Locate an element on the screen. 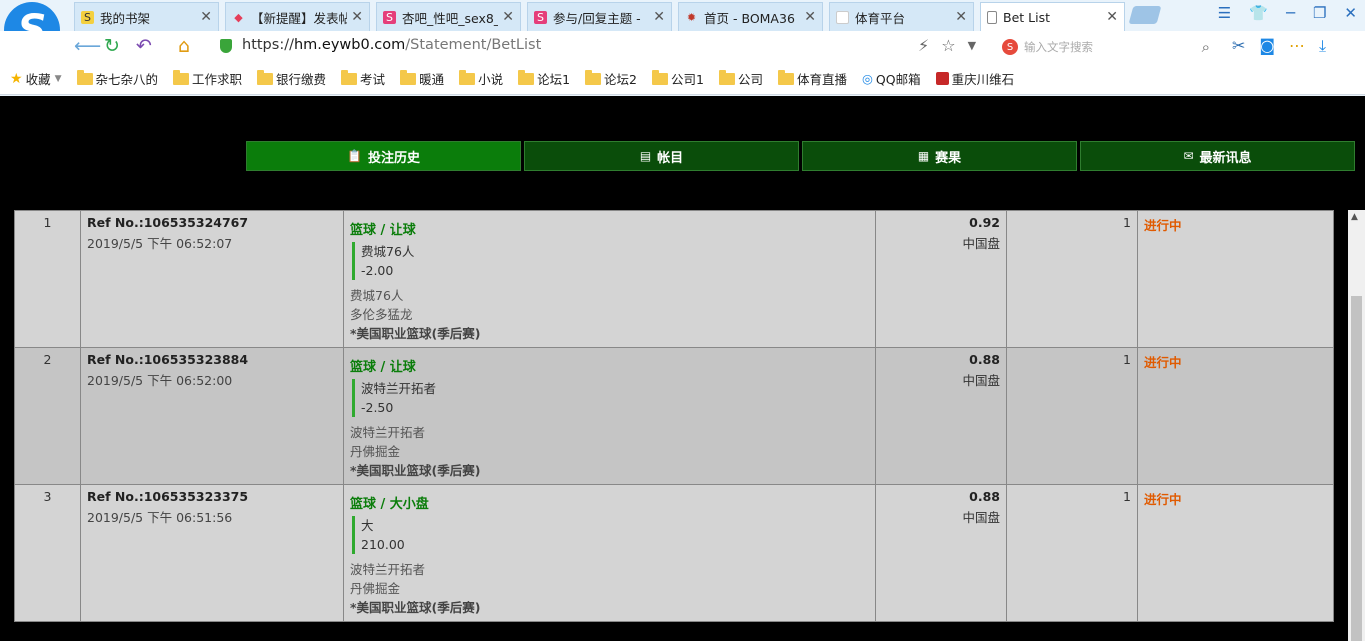  tab-0: S 我的书架 ✕ is located at coordinates (146, 16).